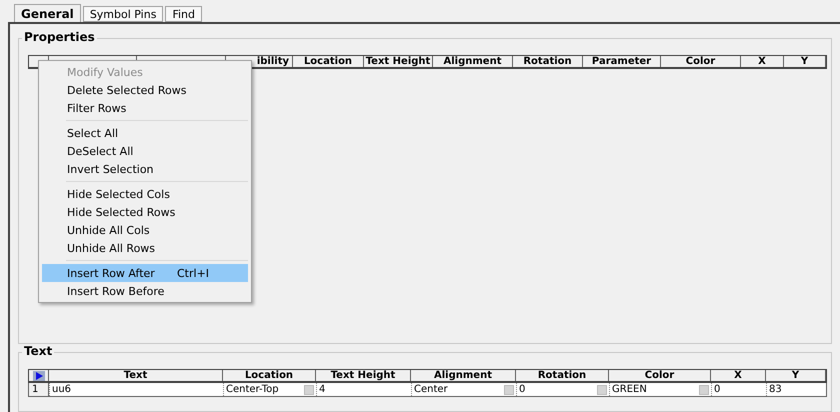 The height and width of the screenshot is (412, 840). I want to click on column-header: Parameter, so click(622, 61).